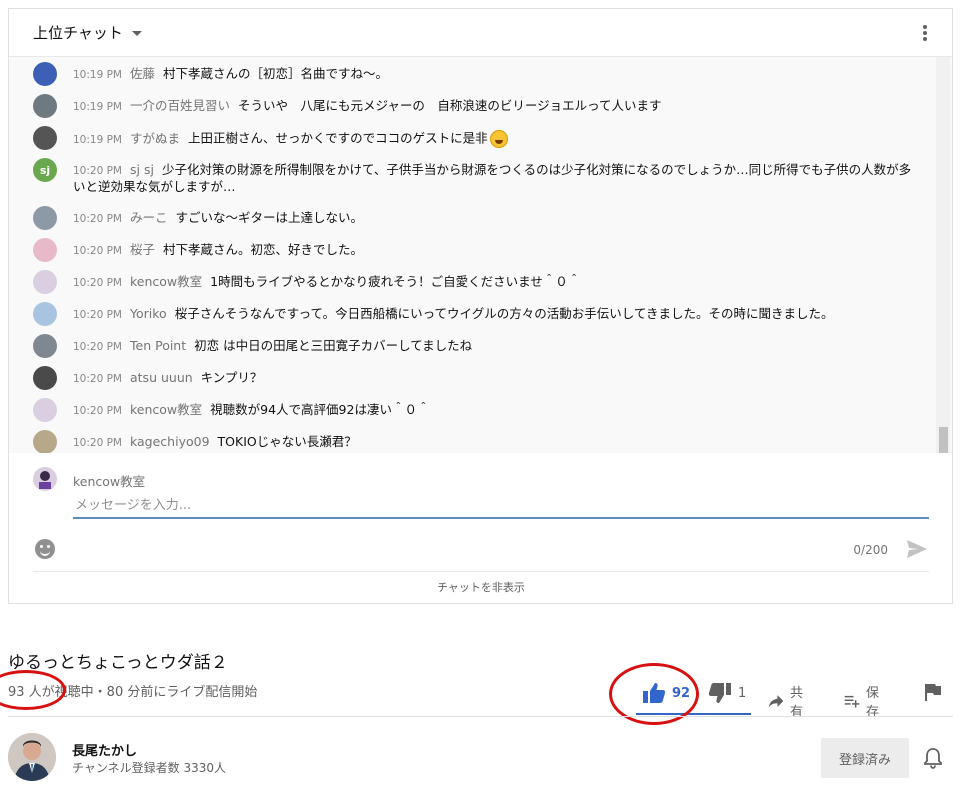 The height and width of the screenshot is (794, 968). What do you see at coordinates (269, 217) in the screenshot?
I see `message-text: すごいな〜ギターは上達しない。` at bounding box center [269, 217].